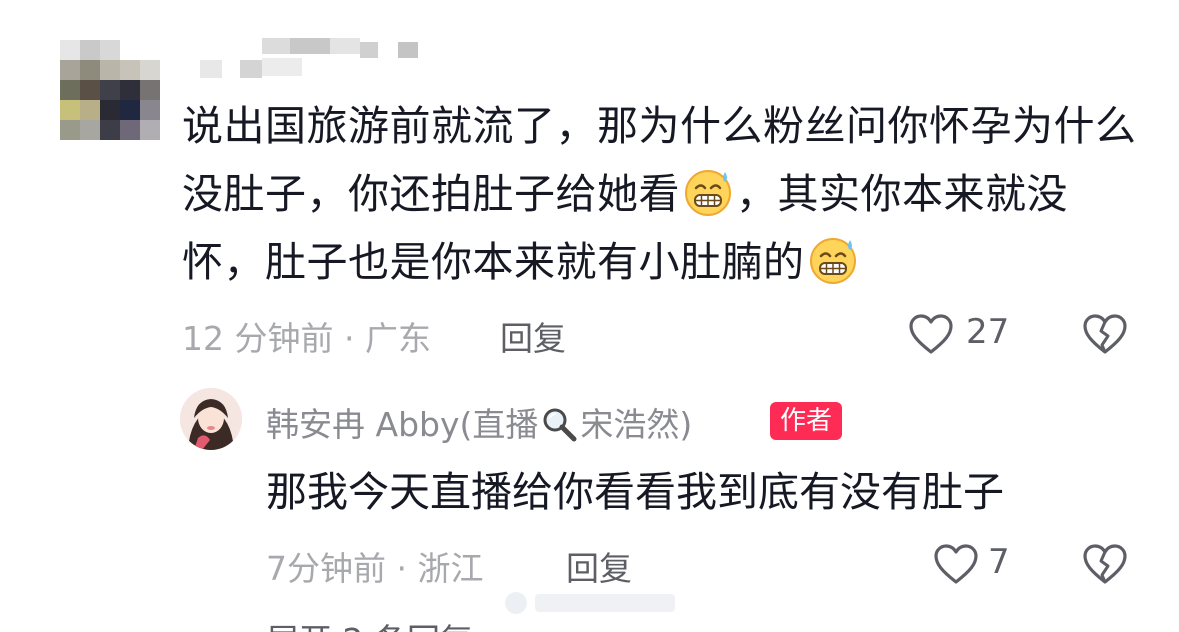 This screenshot has height=632, width=1179. What do you see at coordinates (560, 425) in the screenshot?
I see `magnifying-glass-icon` at bounding box center [560, 425].